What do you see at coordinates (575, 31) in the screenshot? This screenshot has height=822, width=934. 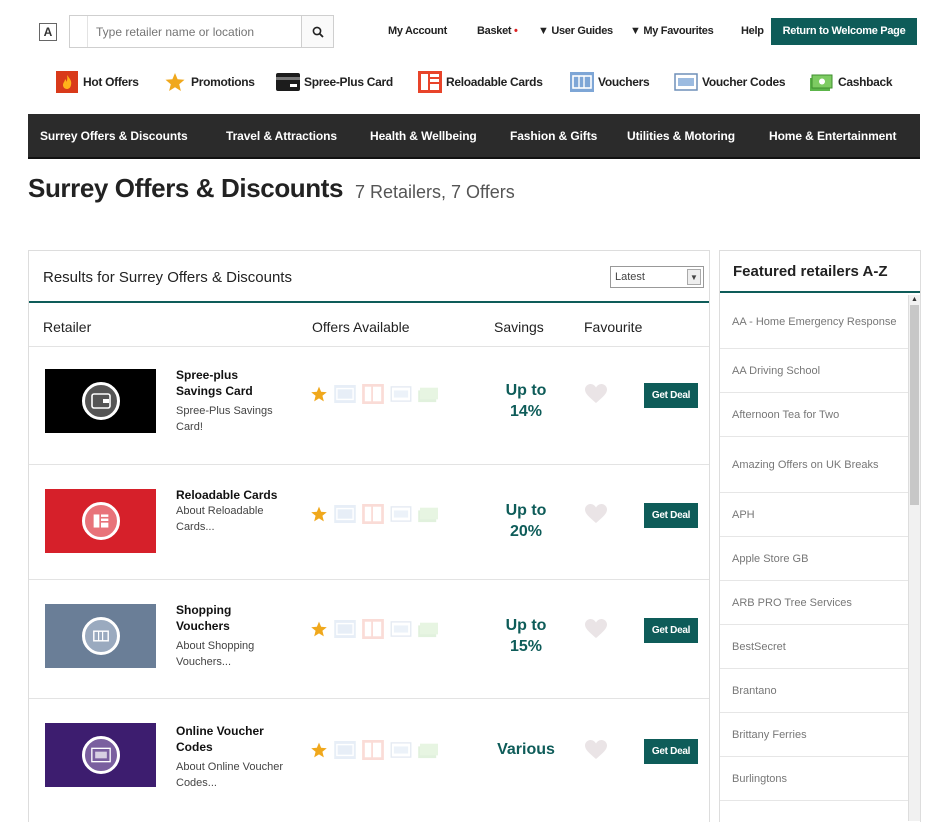 I see `user-guides-menu: ▼ User Guides` at bounding box center [575, 31].